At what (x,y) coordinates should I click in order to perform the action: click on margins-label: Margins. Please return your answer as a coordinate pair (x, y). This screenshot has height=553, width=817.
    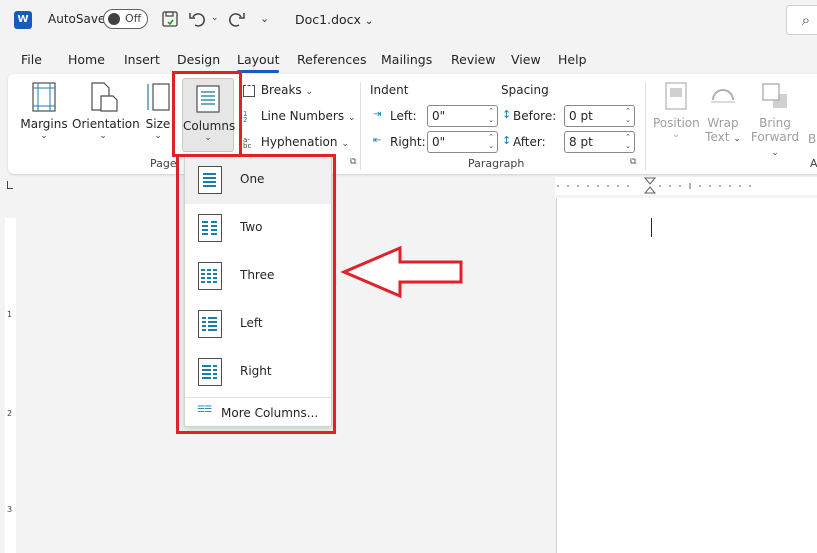
    Looking at the image, I should click on (44, 124).